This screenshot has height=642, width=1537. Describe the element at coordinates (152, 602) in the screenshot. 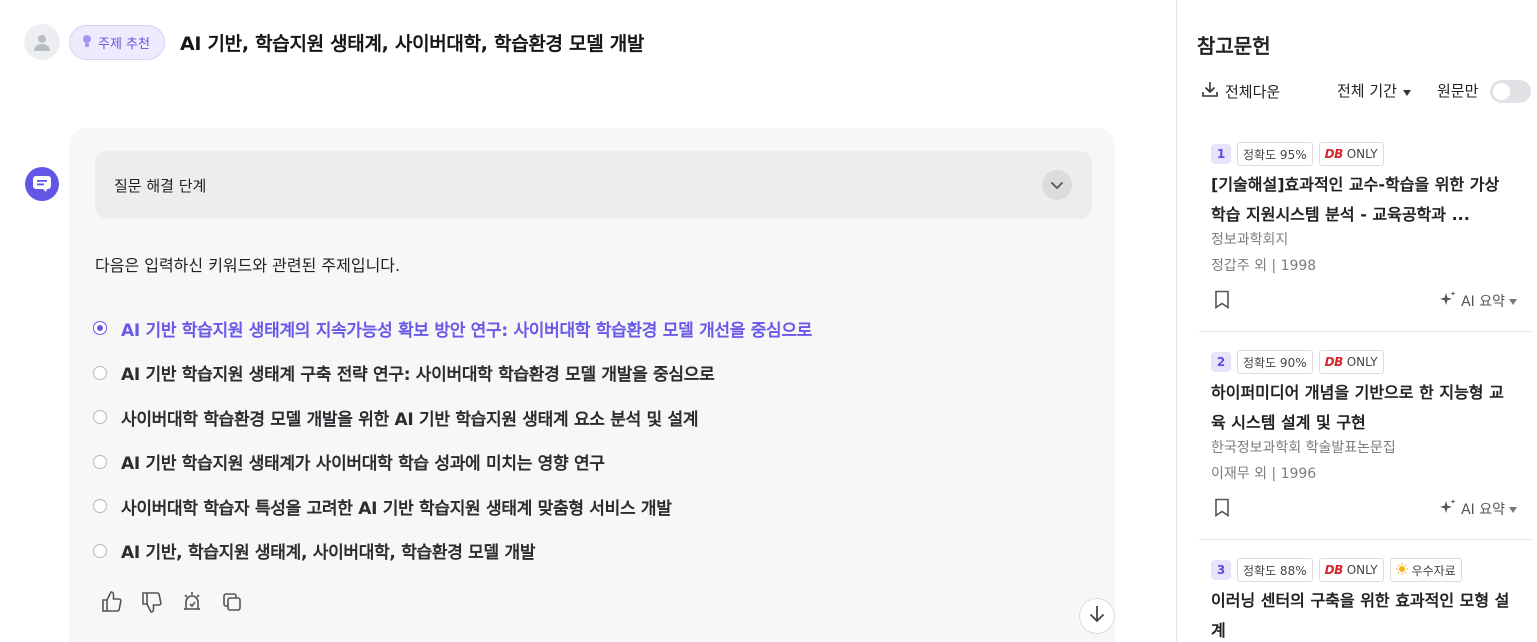

I see `thumbs-down-icon` at that location.